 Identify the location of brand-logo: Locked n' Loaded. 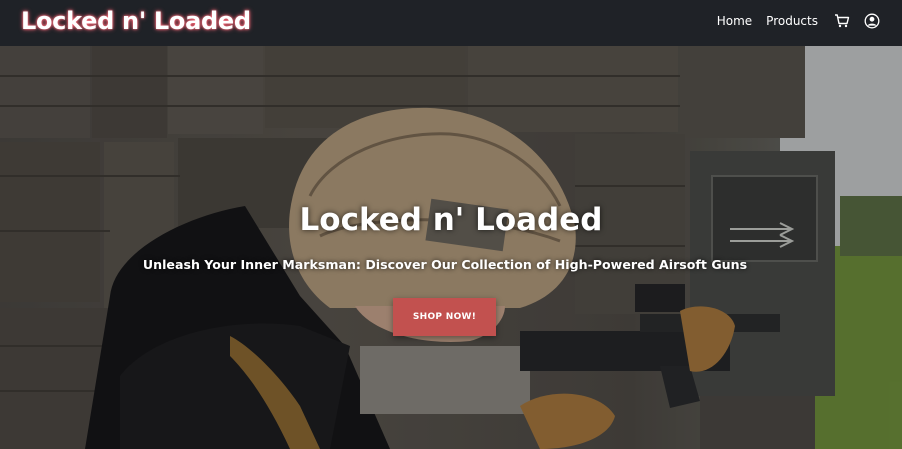
(136, 21).